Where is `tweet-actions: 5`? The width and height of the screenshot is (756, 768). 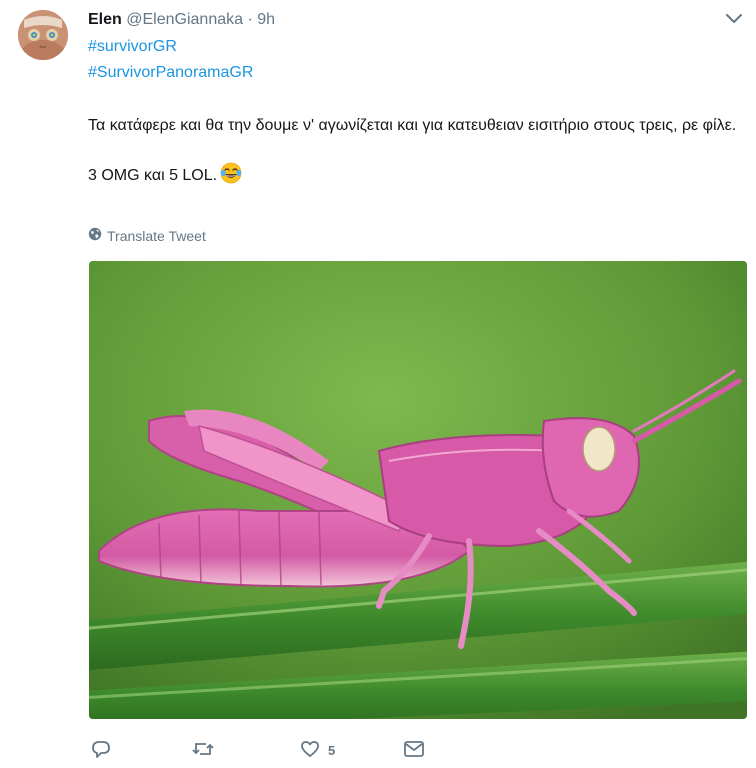 tweet-actions: 5 is located at coordinates (288, 750).